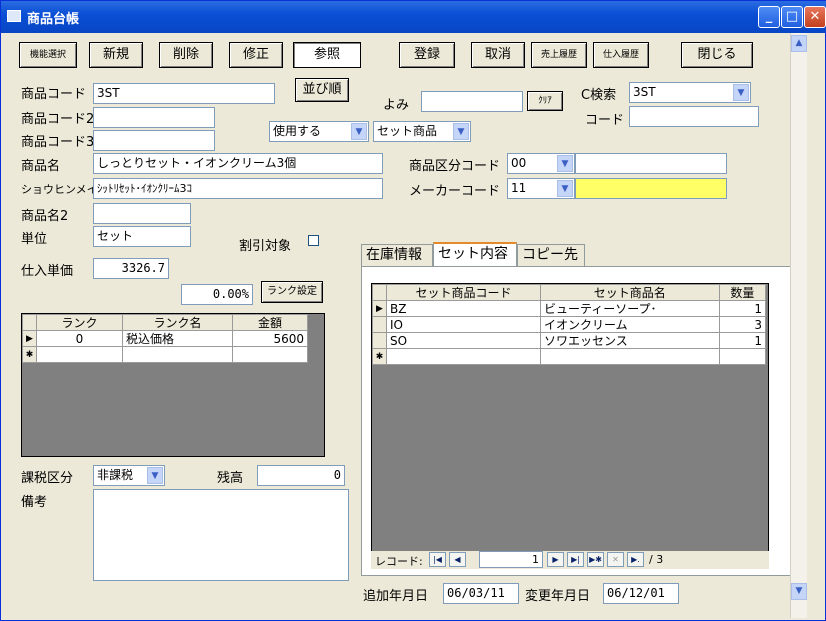 The height and width of the screenshot is (621, 826). Describe the element at coordinates (799, 591) in the screenshot. I see `scroll-down-icon: ▼` at that location.